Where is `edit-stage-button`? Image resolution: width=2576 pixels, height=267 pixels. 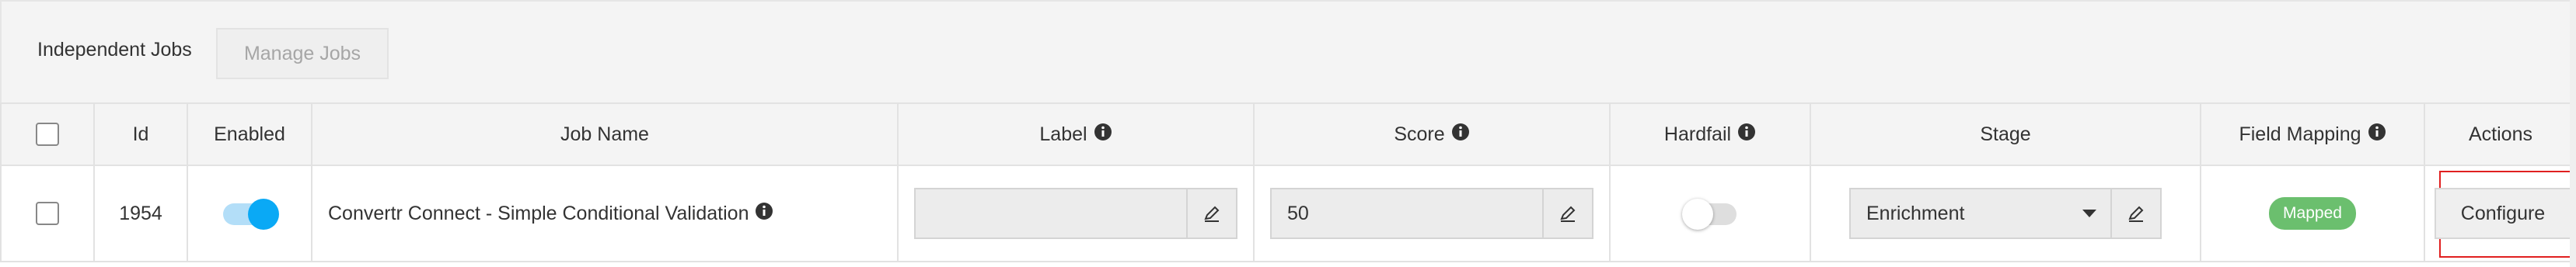 edit-stage-button is located at coordinates (2135, 213).